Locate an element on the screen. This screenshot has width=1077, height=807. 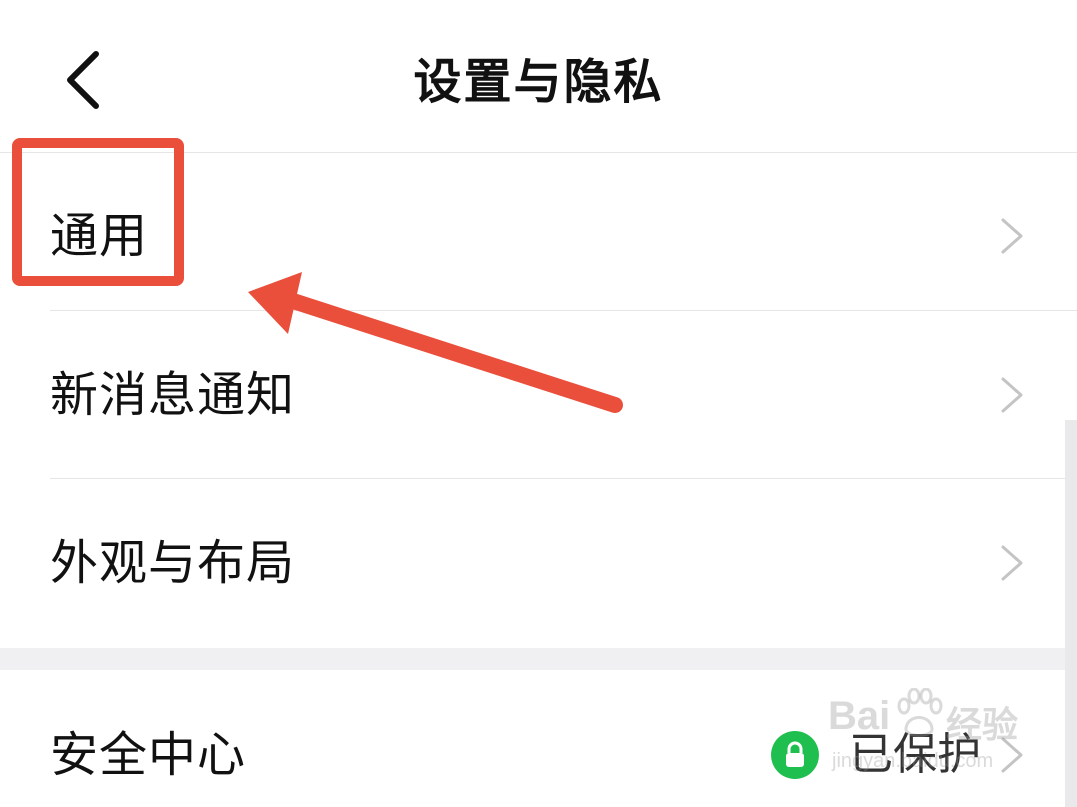
security-status-text: 已保护 is located at coordinates (915, 754).